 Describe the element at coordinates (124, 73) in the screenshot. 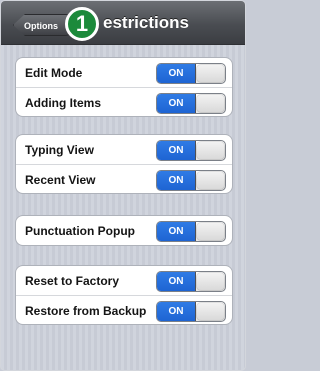

I see `setting-row-edit-mode: Edit Mode ON` at that location.